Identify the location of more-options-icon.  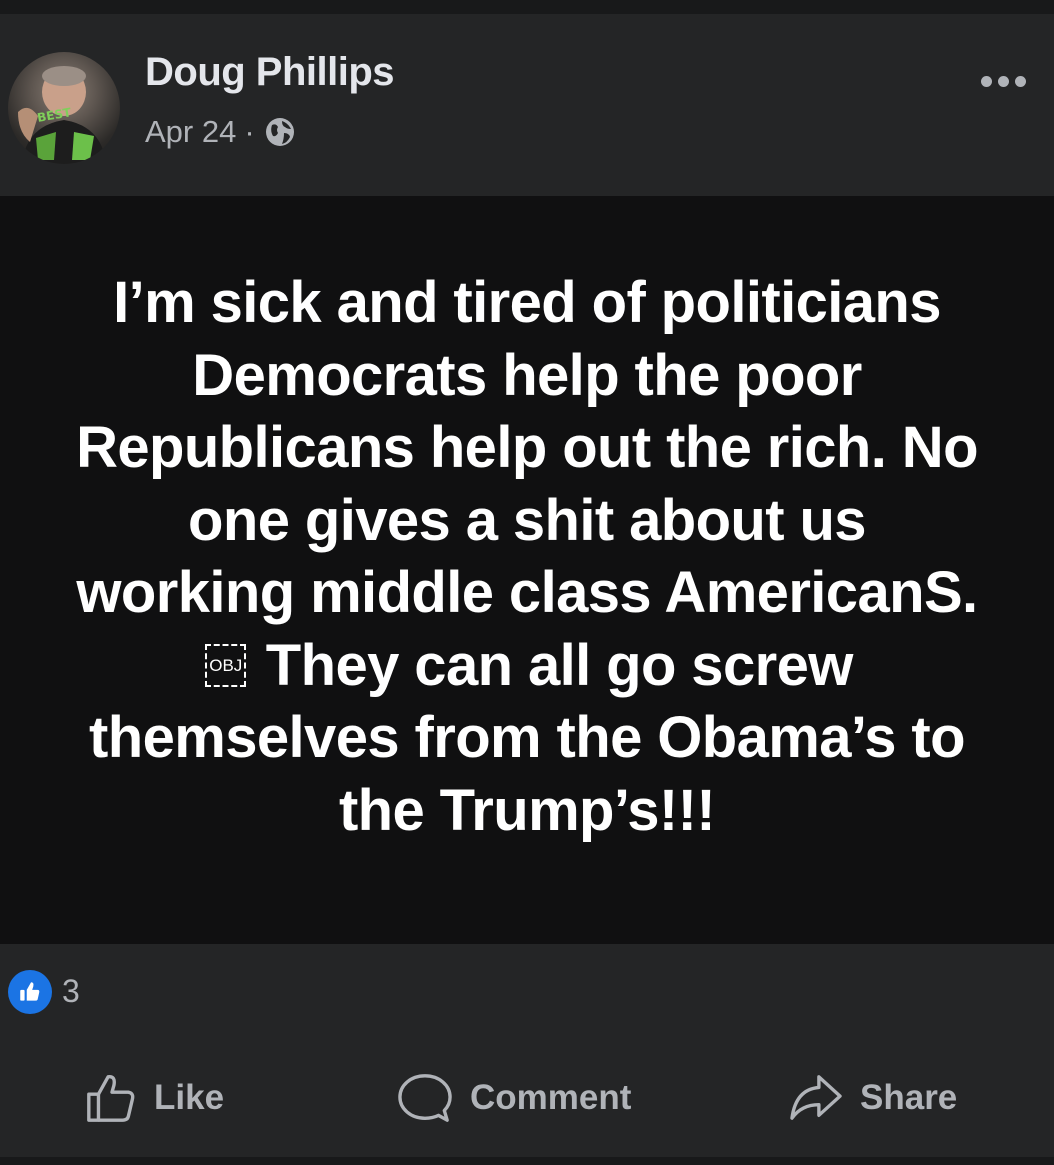
(1003, 81).